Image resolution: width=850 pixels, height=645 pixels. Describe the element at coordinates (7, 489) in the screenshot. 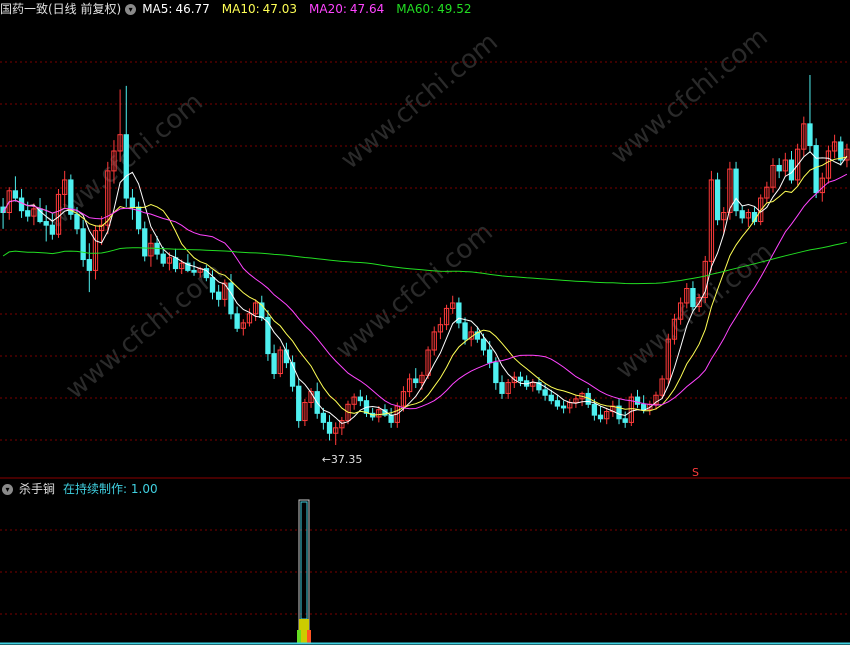

I see `sub-collapse-icon: ▾` at that location.